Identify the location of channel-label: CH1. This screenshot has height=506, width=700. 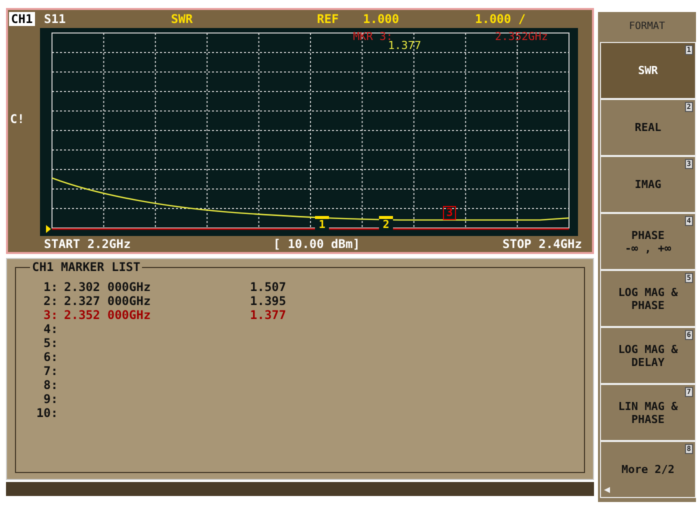
(22, 19).